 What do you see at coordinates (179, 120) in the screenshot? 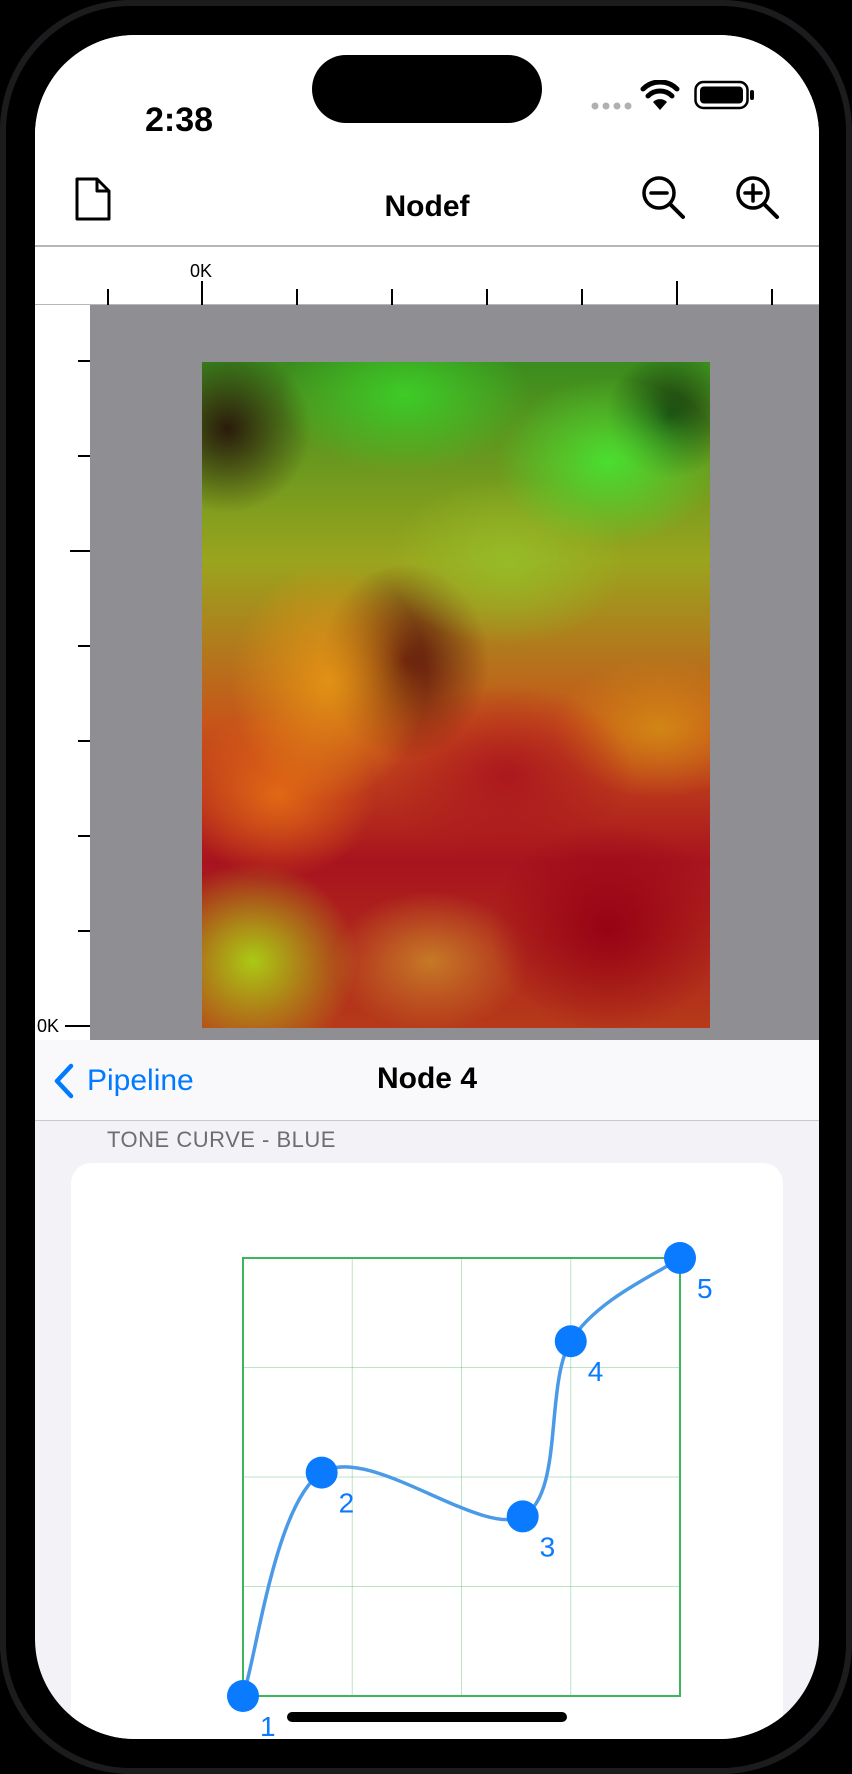
I see `status-time: 2:38` at bounding box center [179, 120].